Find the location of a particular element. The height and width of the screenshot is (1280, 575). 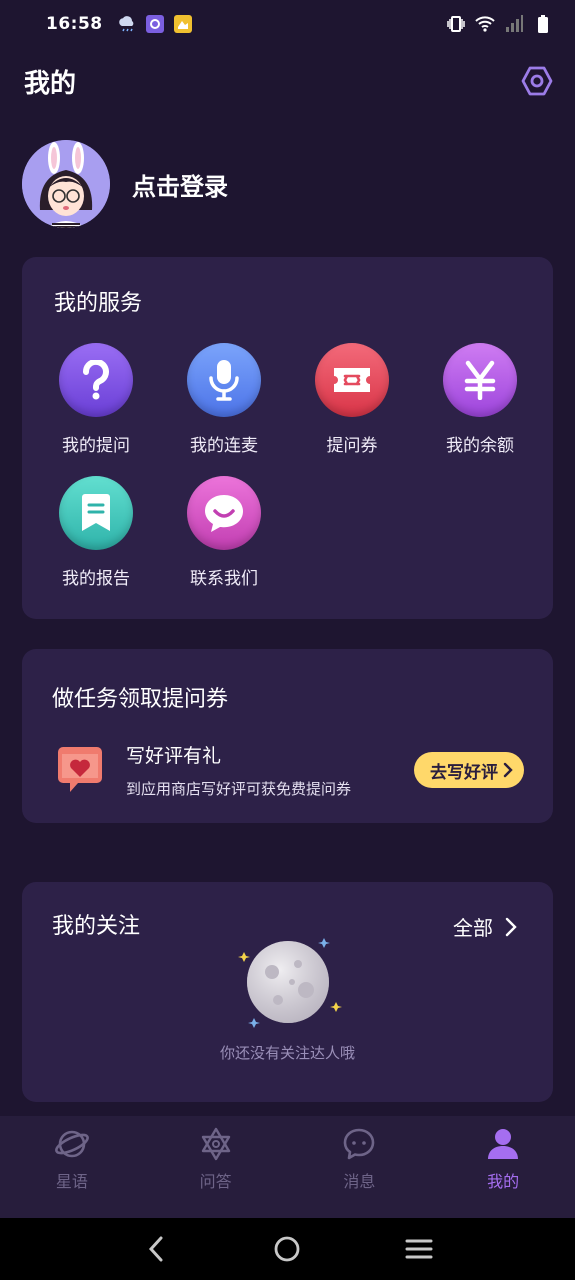

tab-label: 星语 is located at coordinates (71, 1181).